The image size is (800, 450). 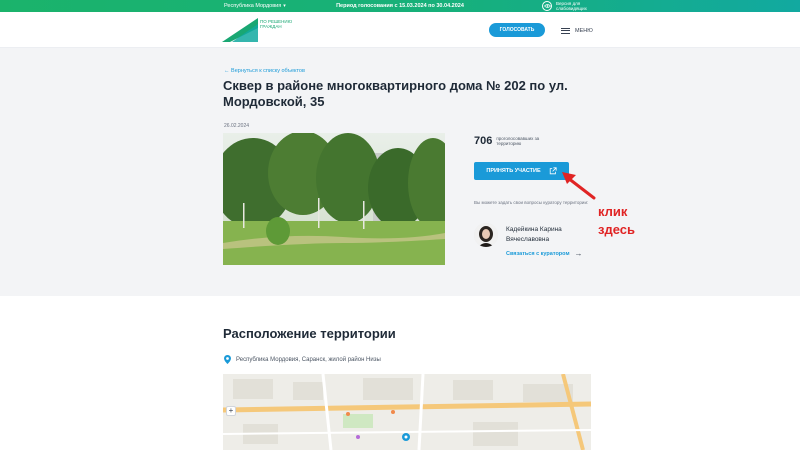 I want to click on object-photo, so click(x=334, y=199).